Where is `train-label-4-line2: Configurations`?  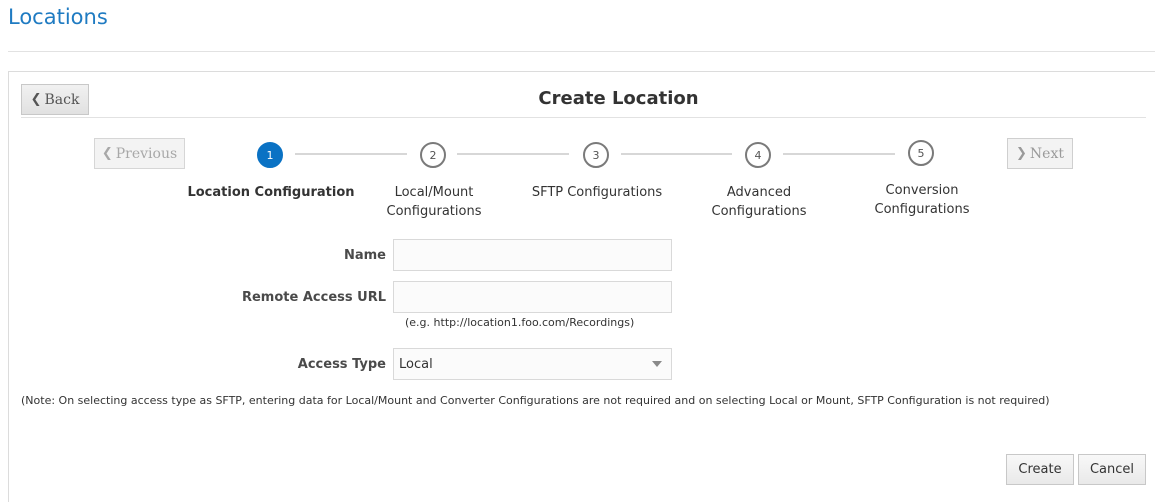
train-label-4-line2: Configurations is located at coordinates (759, 211).